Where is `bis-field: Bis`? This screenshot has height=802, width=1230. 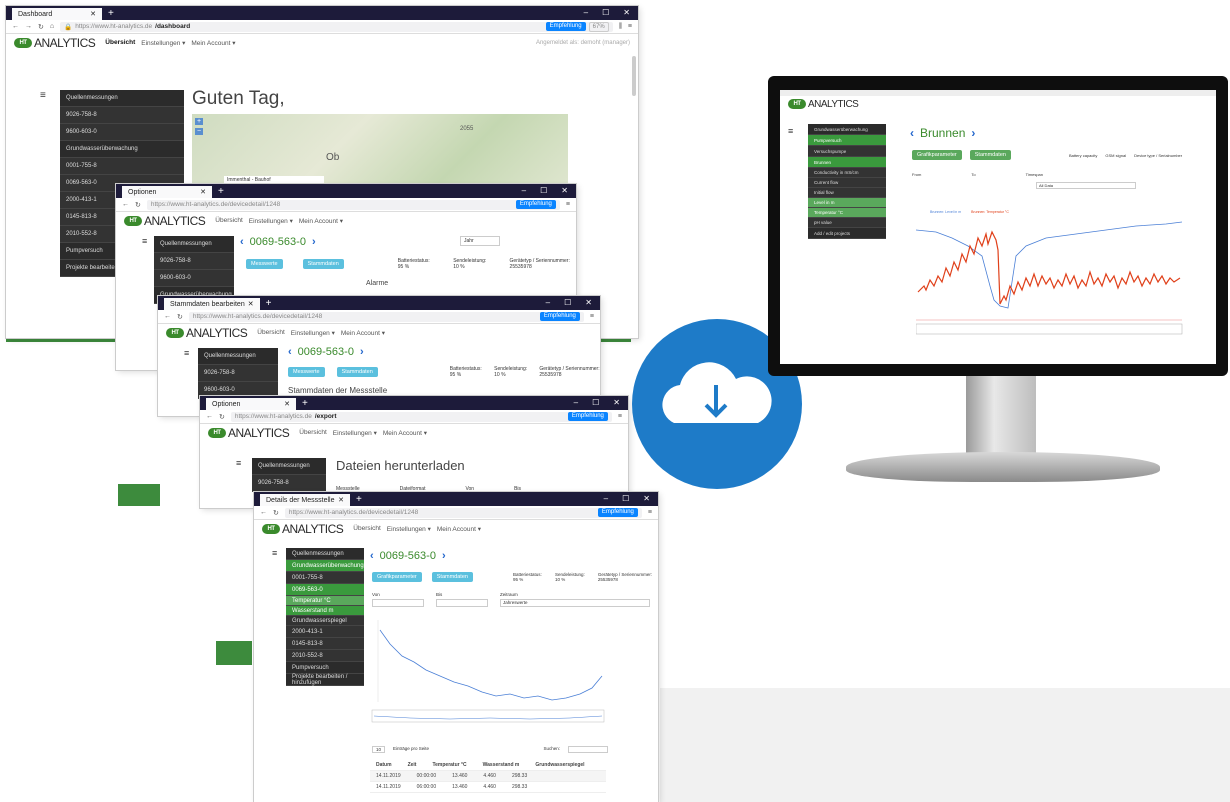
bis-field: Bis is located at coordinates (462, 599).